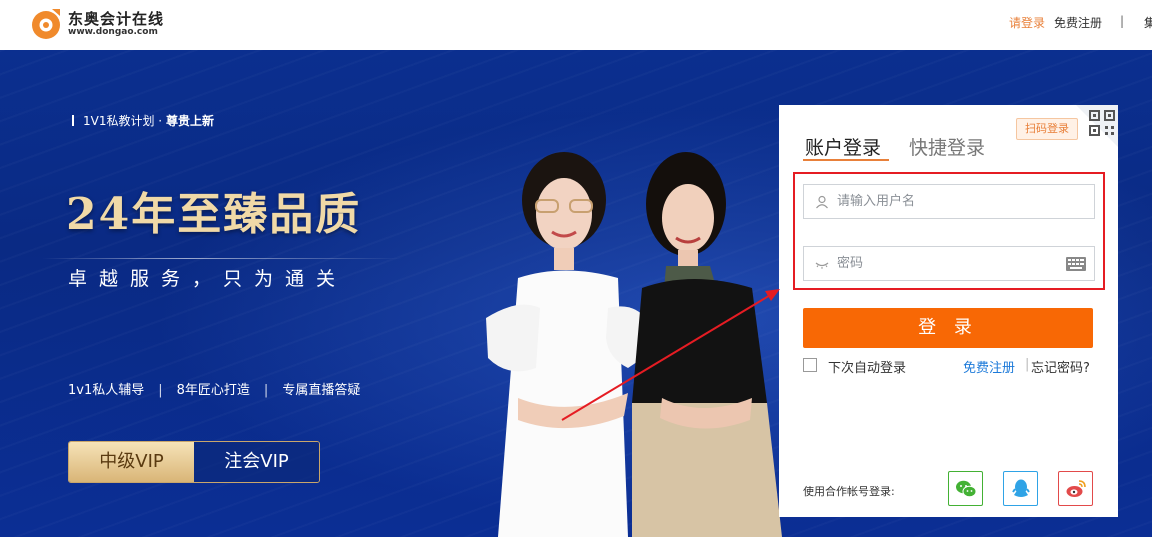 The height and width of the screenshot is (537, 1152). Describe the element at coordinates (1078, 22) in the screenshot. I see `header-register-link: 免费注册` at that location.